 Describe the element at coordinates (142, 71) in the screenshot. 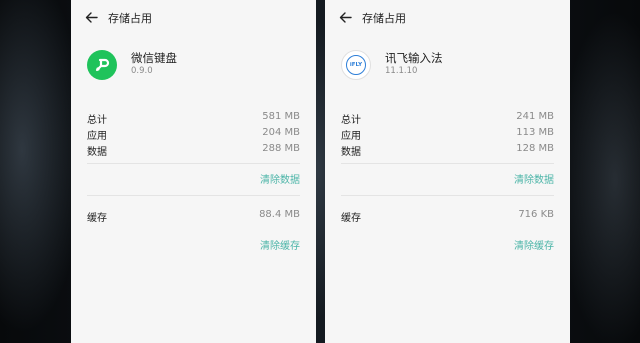

I see `app-version: 0.9.0` at that location.